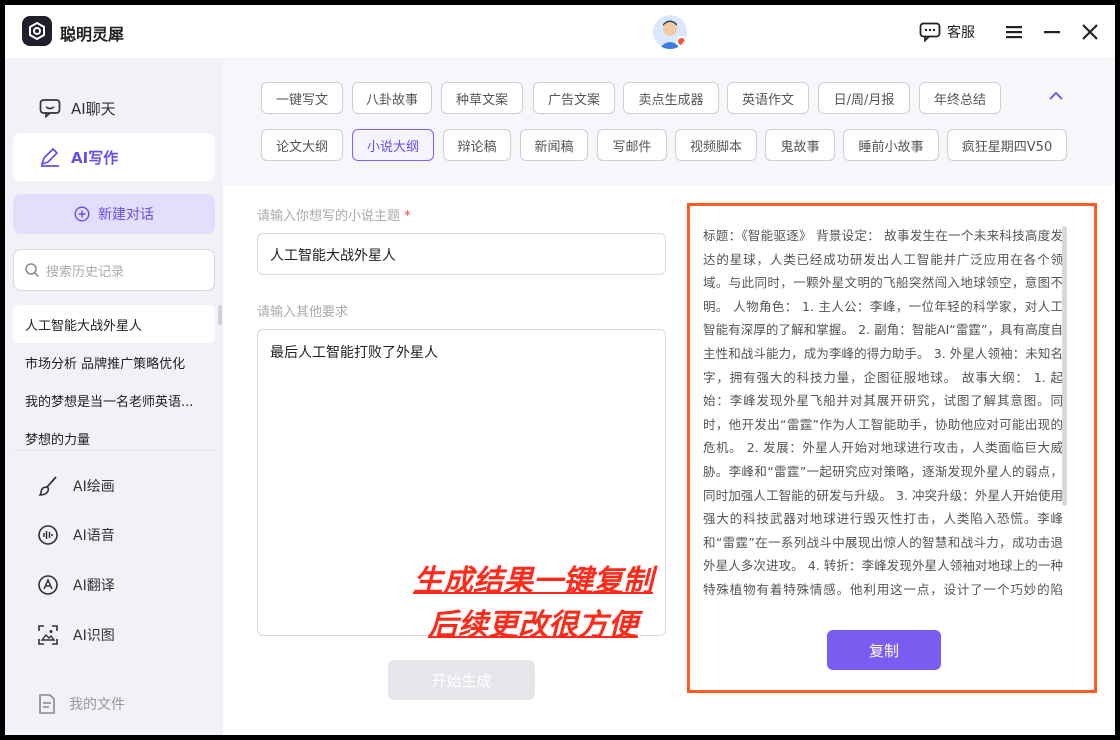 This screenshot has height=740, width=1120. What do you see at coordinates (329, 216) in the screenshot?
I see `topic-label-text: 请输入你想写的小说主题` at bounding box center [329, 216].